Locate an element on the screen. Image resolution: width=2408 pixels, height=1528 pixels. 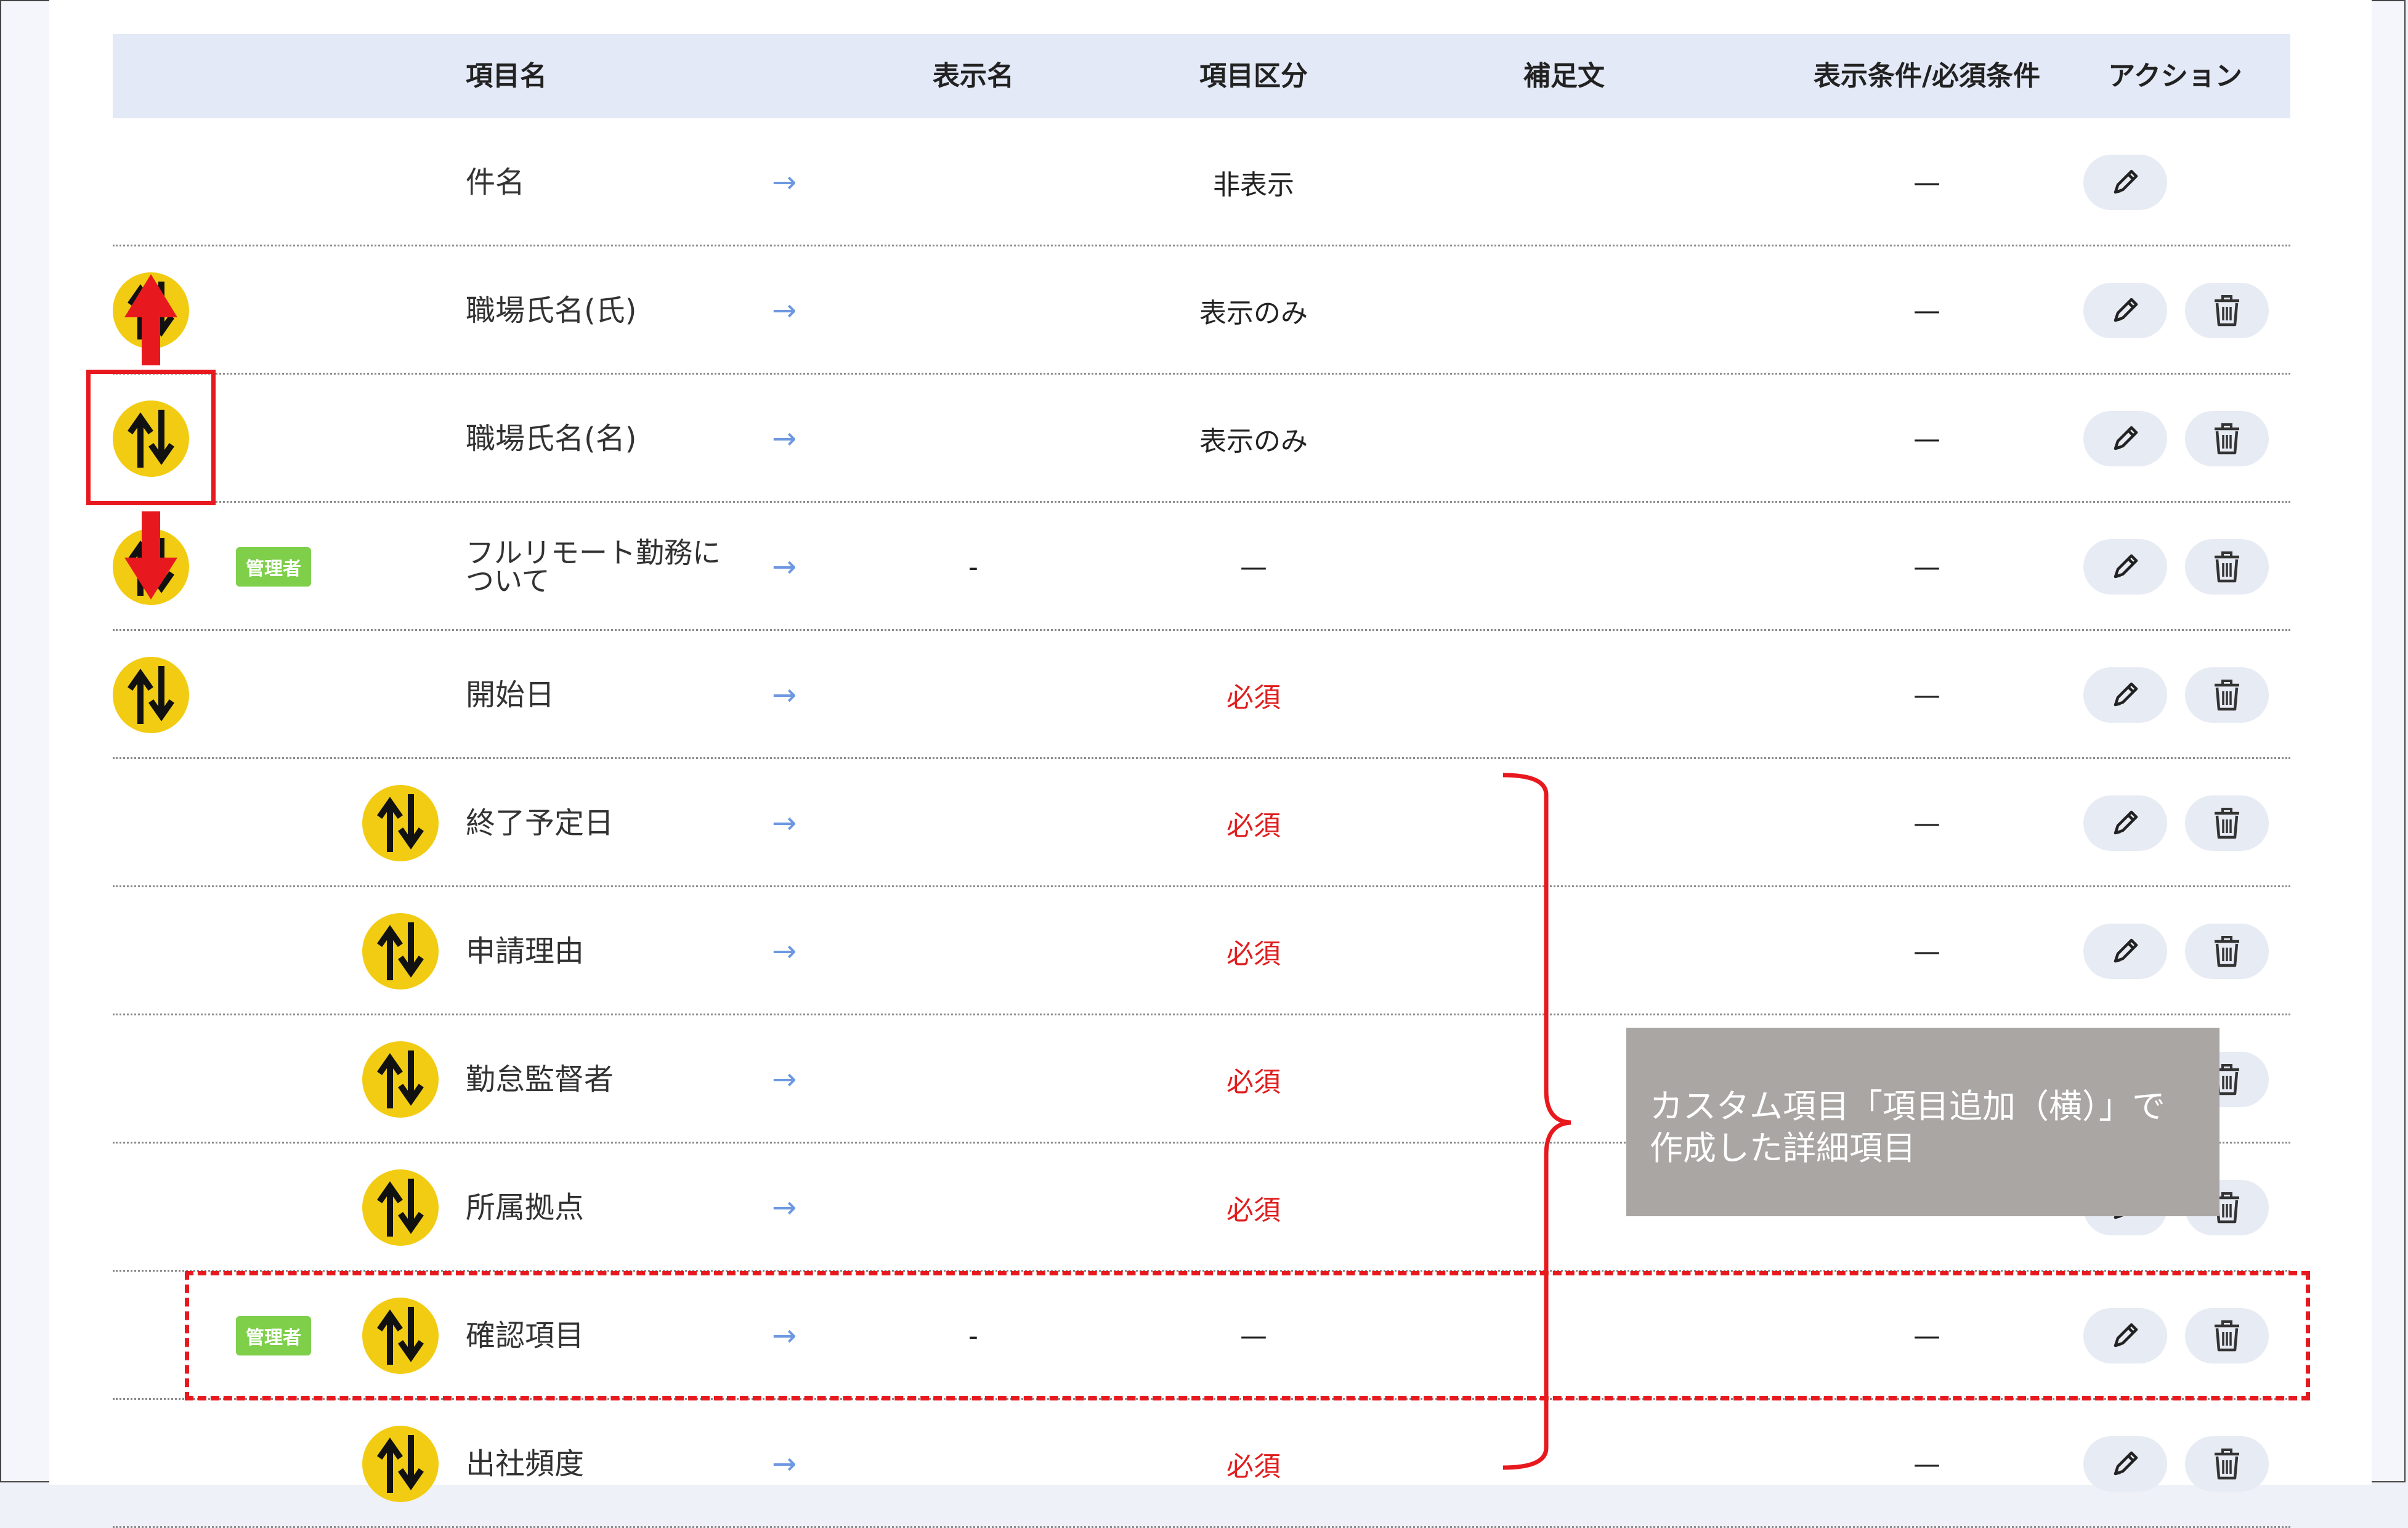
item-kubun: — is located at coordinates (1253, 567).